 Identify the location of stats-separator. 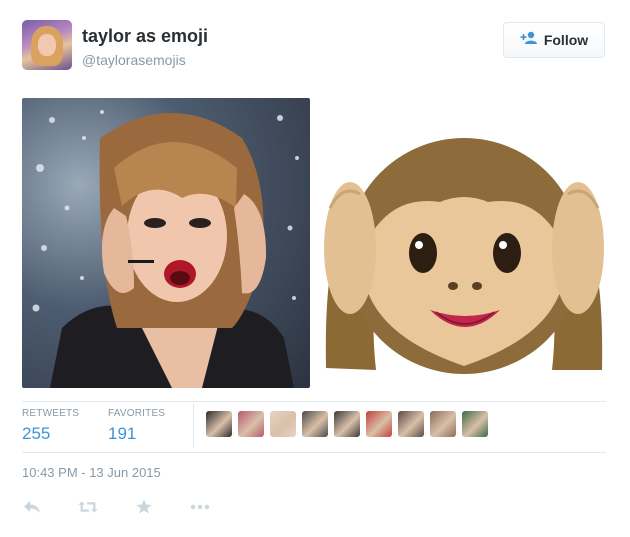
(193, 426).